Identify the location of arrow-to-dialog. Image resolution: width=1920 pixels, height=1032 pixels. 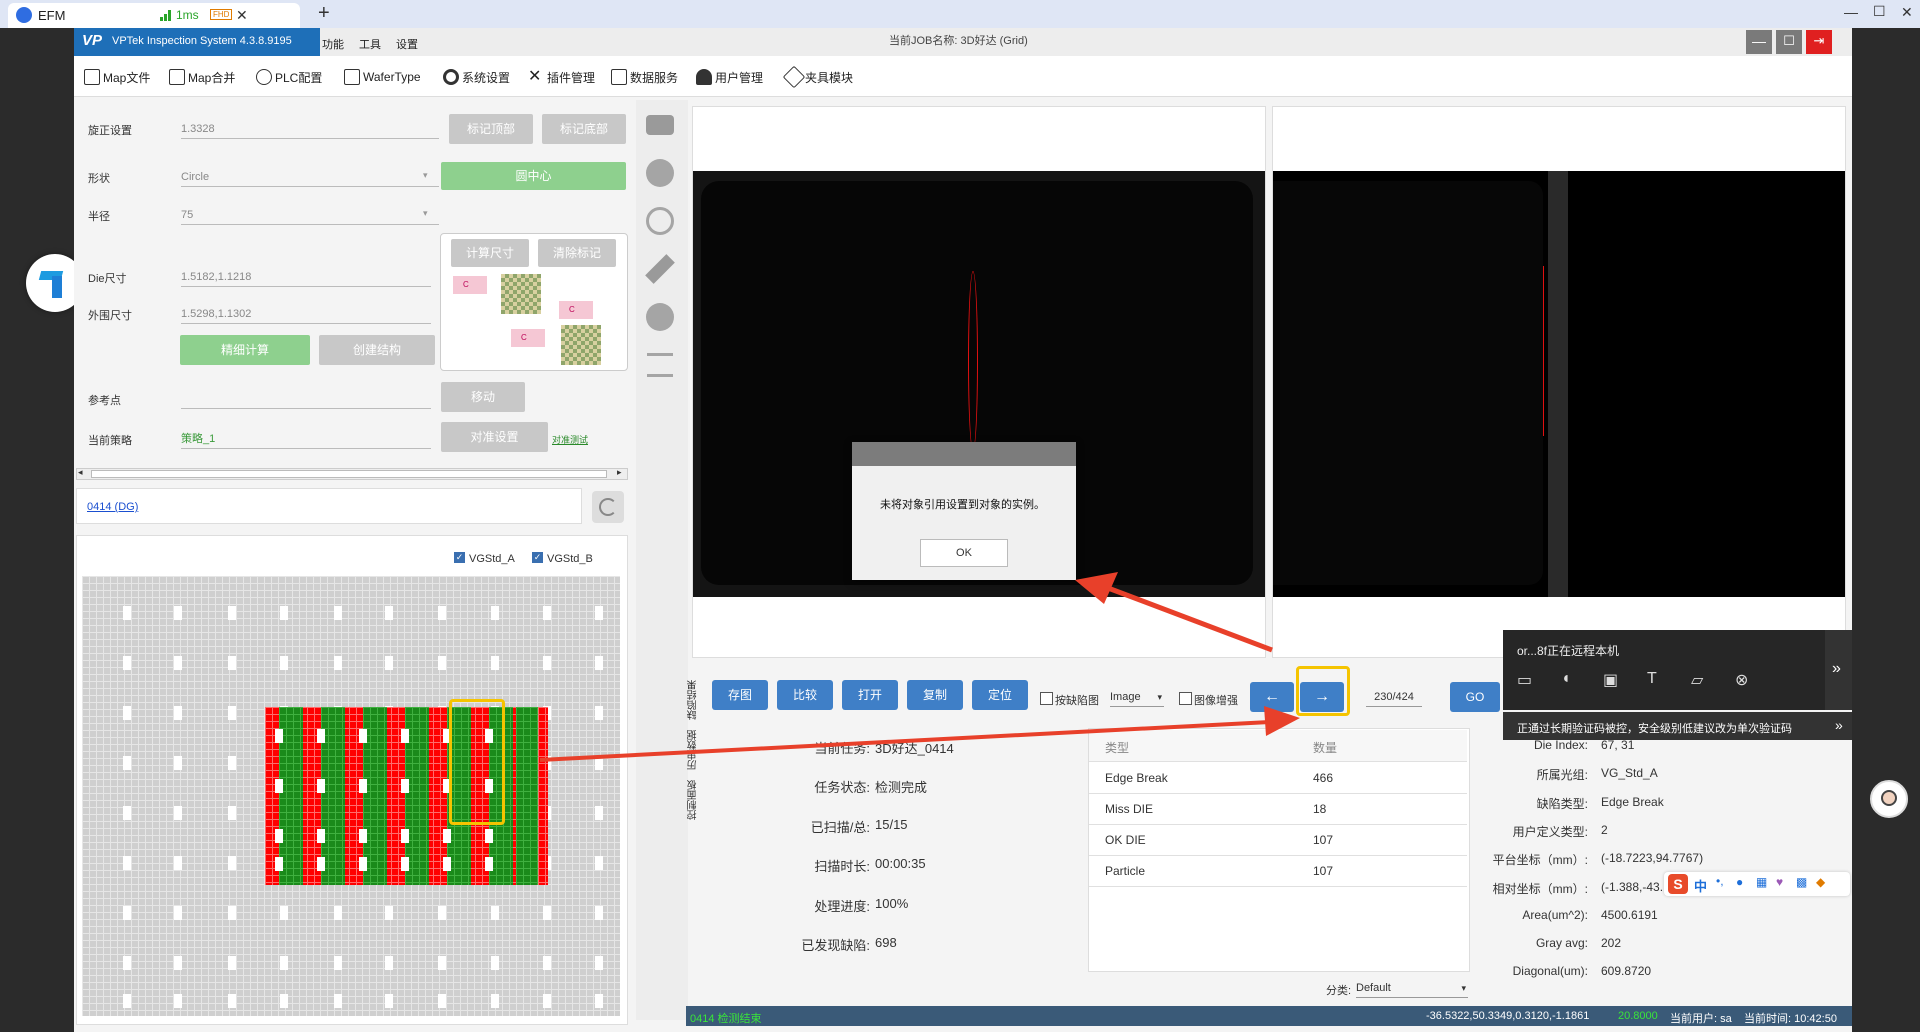
(1190, 619).